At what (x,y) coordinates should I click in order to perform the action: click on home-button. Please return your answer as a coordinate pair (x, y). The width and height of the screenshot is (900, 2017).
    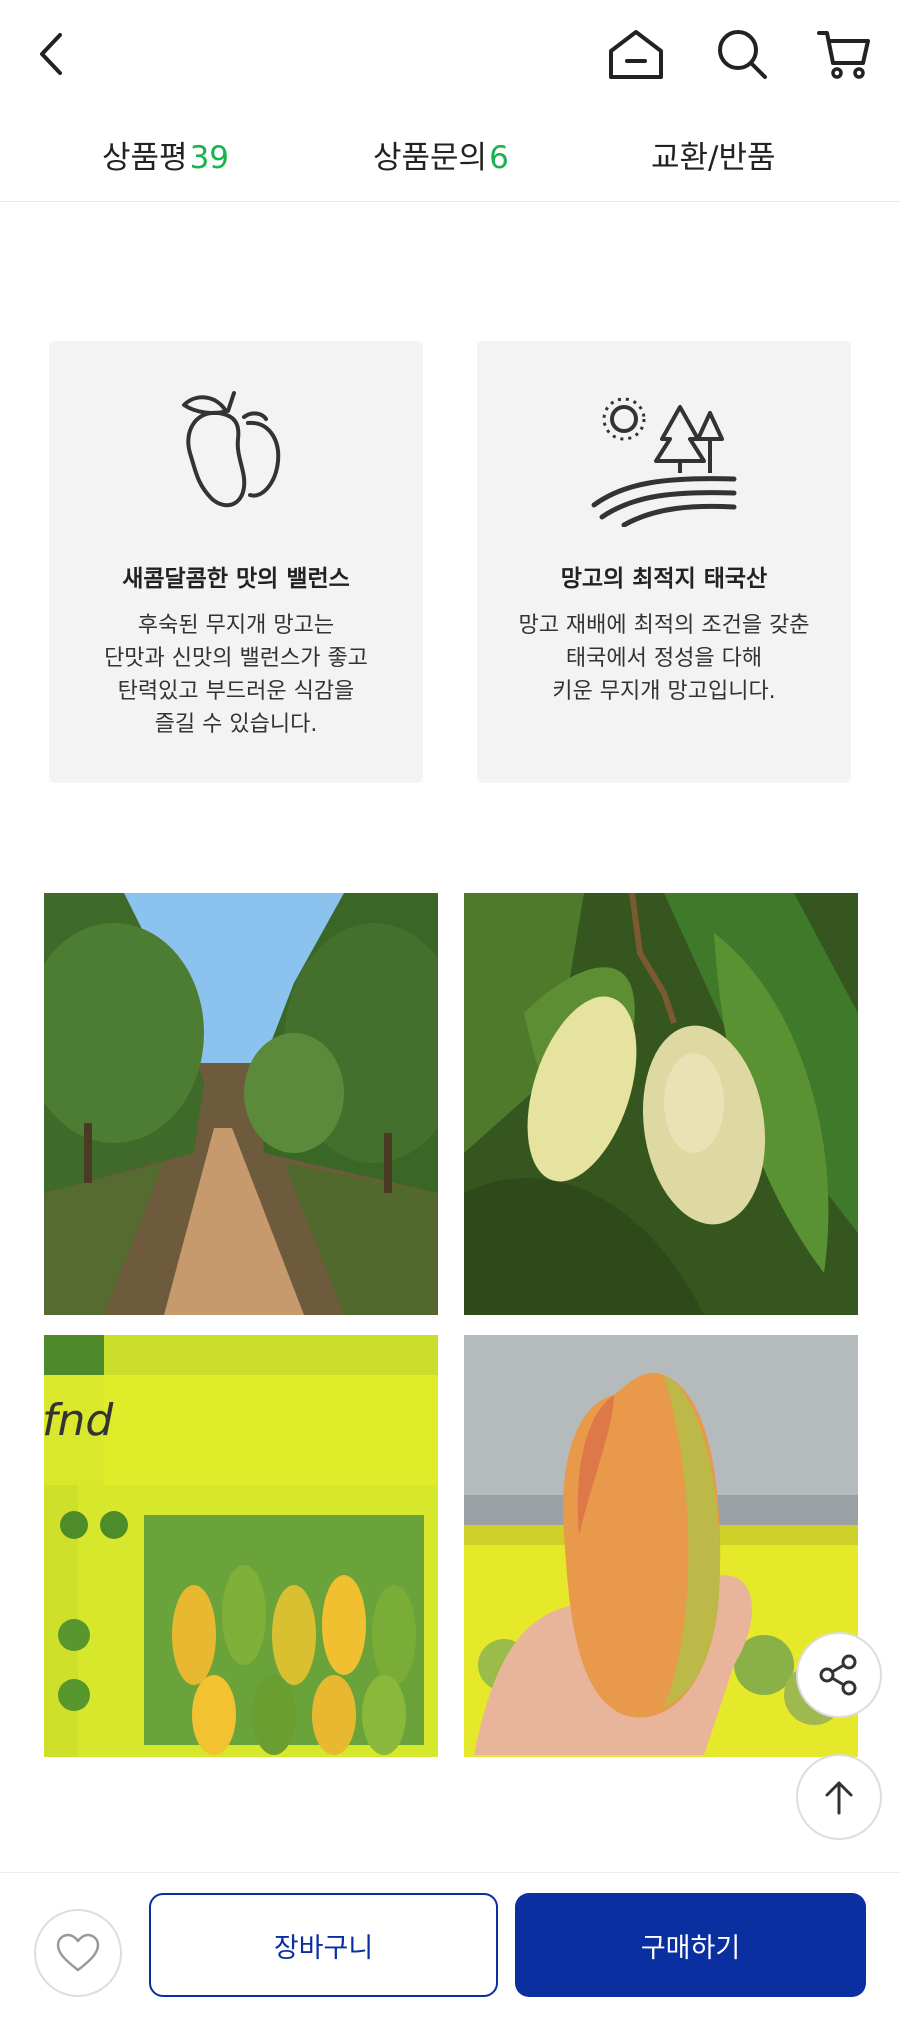
    Looking at the image, I should click on (636, 54).